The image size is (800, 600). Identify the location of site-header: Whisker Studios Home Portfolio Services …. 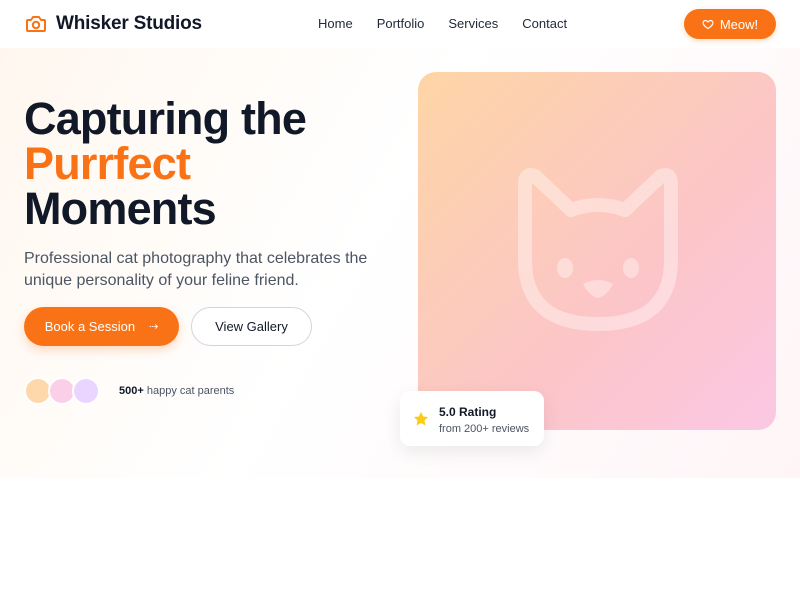
(400, 24).